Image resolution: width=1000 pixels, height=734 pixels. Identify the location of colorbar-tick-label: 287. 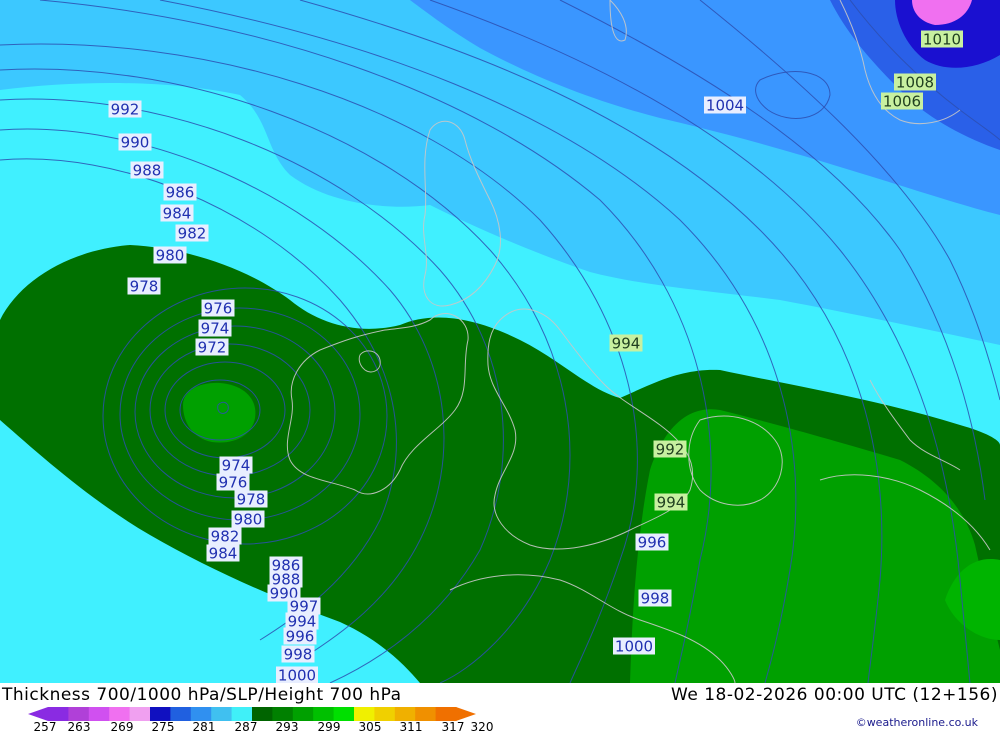
(246, 727).